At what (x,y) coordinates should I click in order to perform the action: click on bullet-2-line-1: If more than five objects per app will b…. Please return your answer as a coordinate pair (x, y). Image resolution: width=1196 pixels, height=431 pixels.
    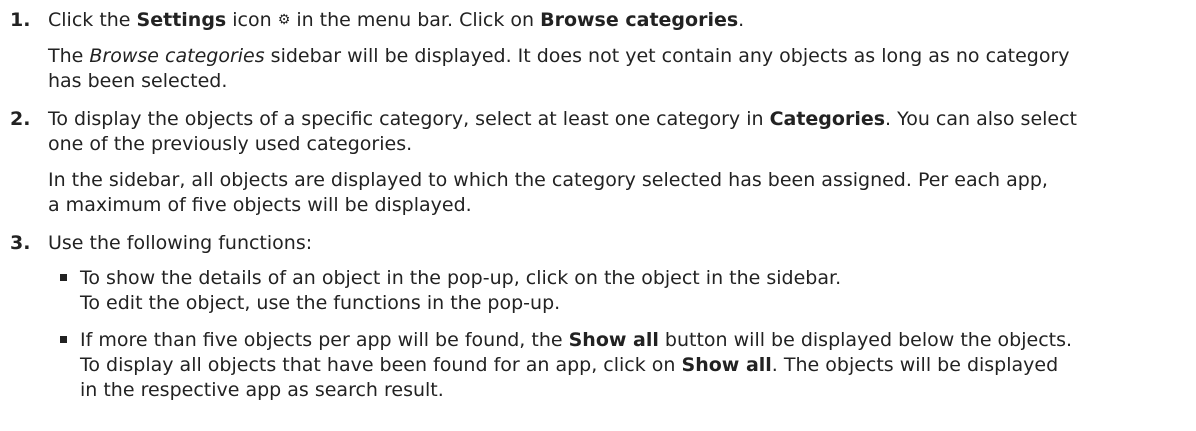
    Looking at the image, I should click on (576, 340).